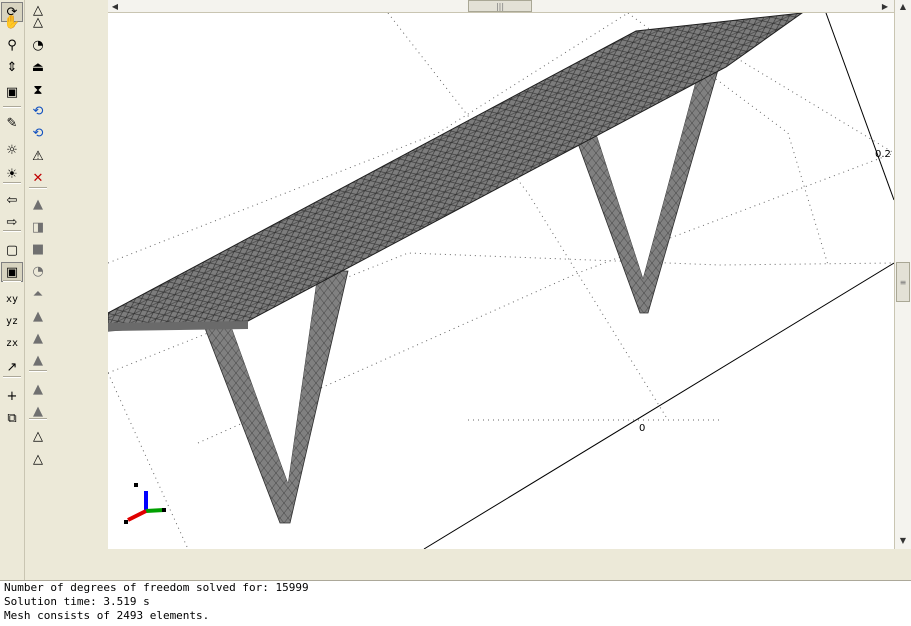 The image size is (911, 626). I want to click on copy-view-icon: ⧉, so click(12, 418).